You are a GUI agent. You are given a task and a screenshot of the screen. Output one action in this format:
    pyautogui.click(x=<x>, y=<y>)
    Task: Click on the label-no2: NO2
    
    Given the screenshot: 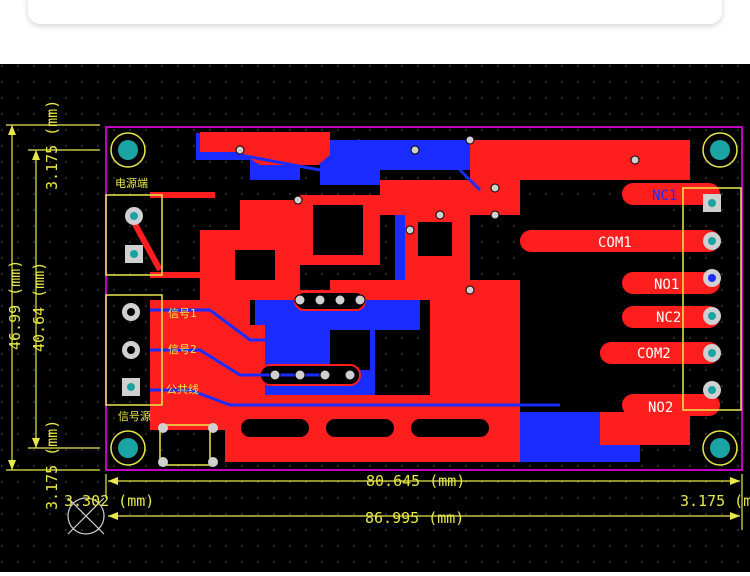 What is the action you would take?
    pyautogui.click(x=660, y=408)
    